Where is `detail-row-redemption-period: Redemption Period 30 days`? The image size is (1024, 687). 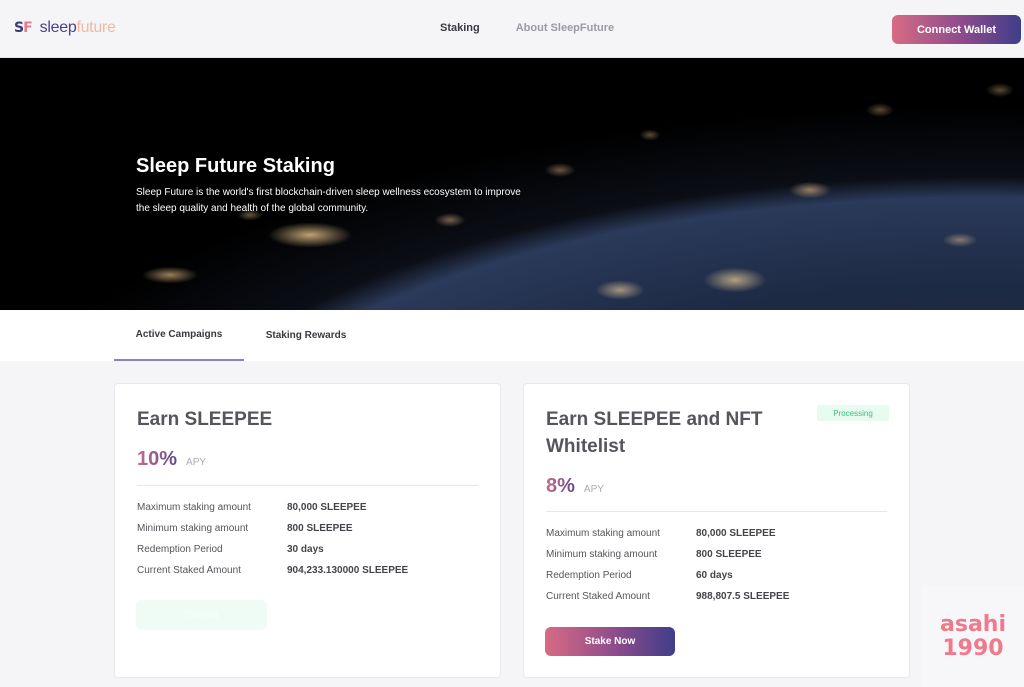 detail-row-redemption-period: Redemption Period 30 days is located at coordinates (272, 549).